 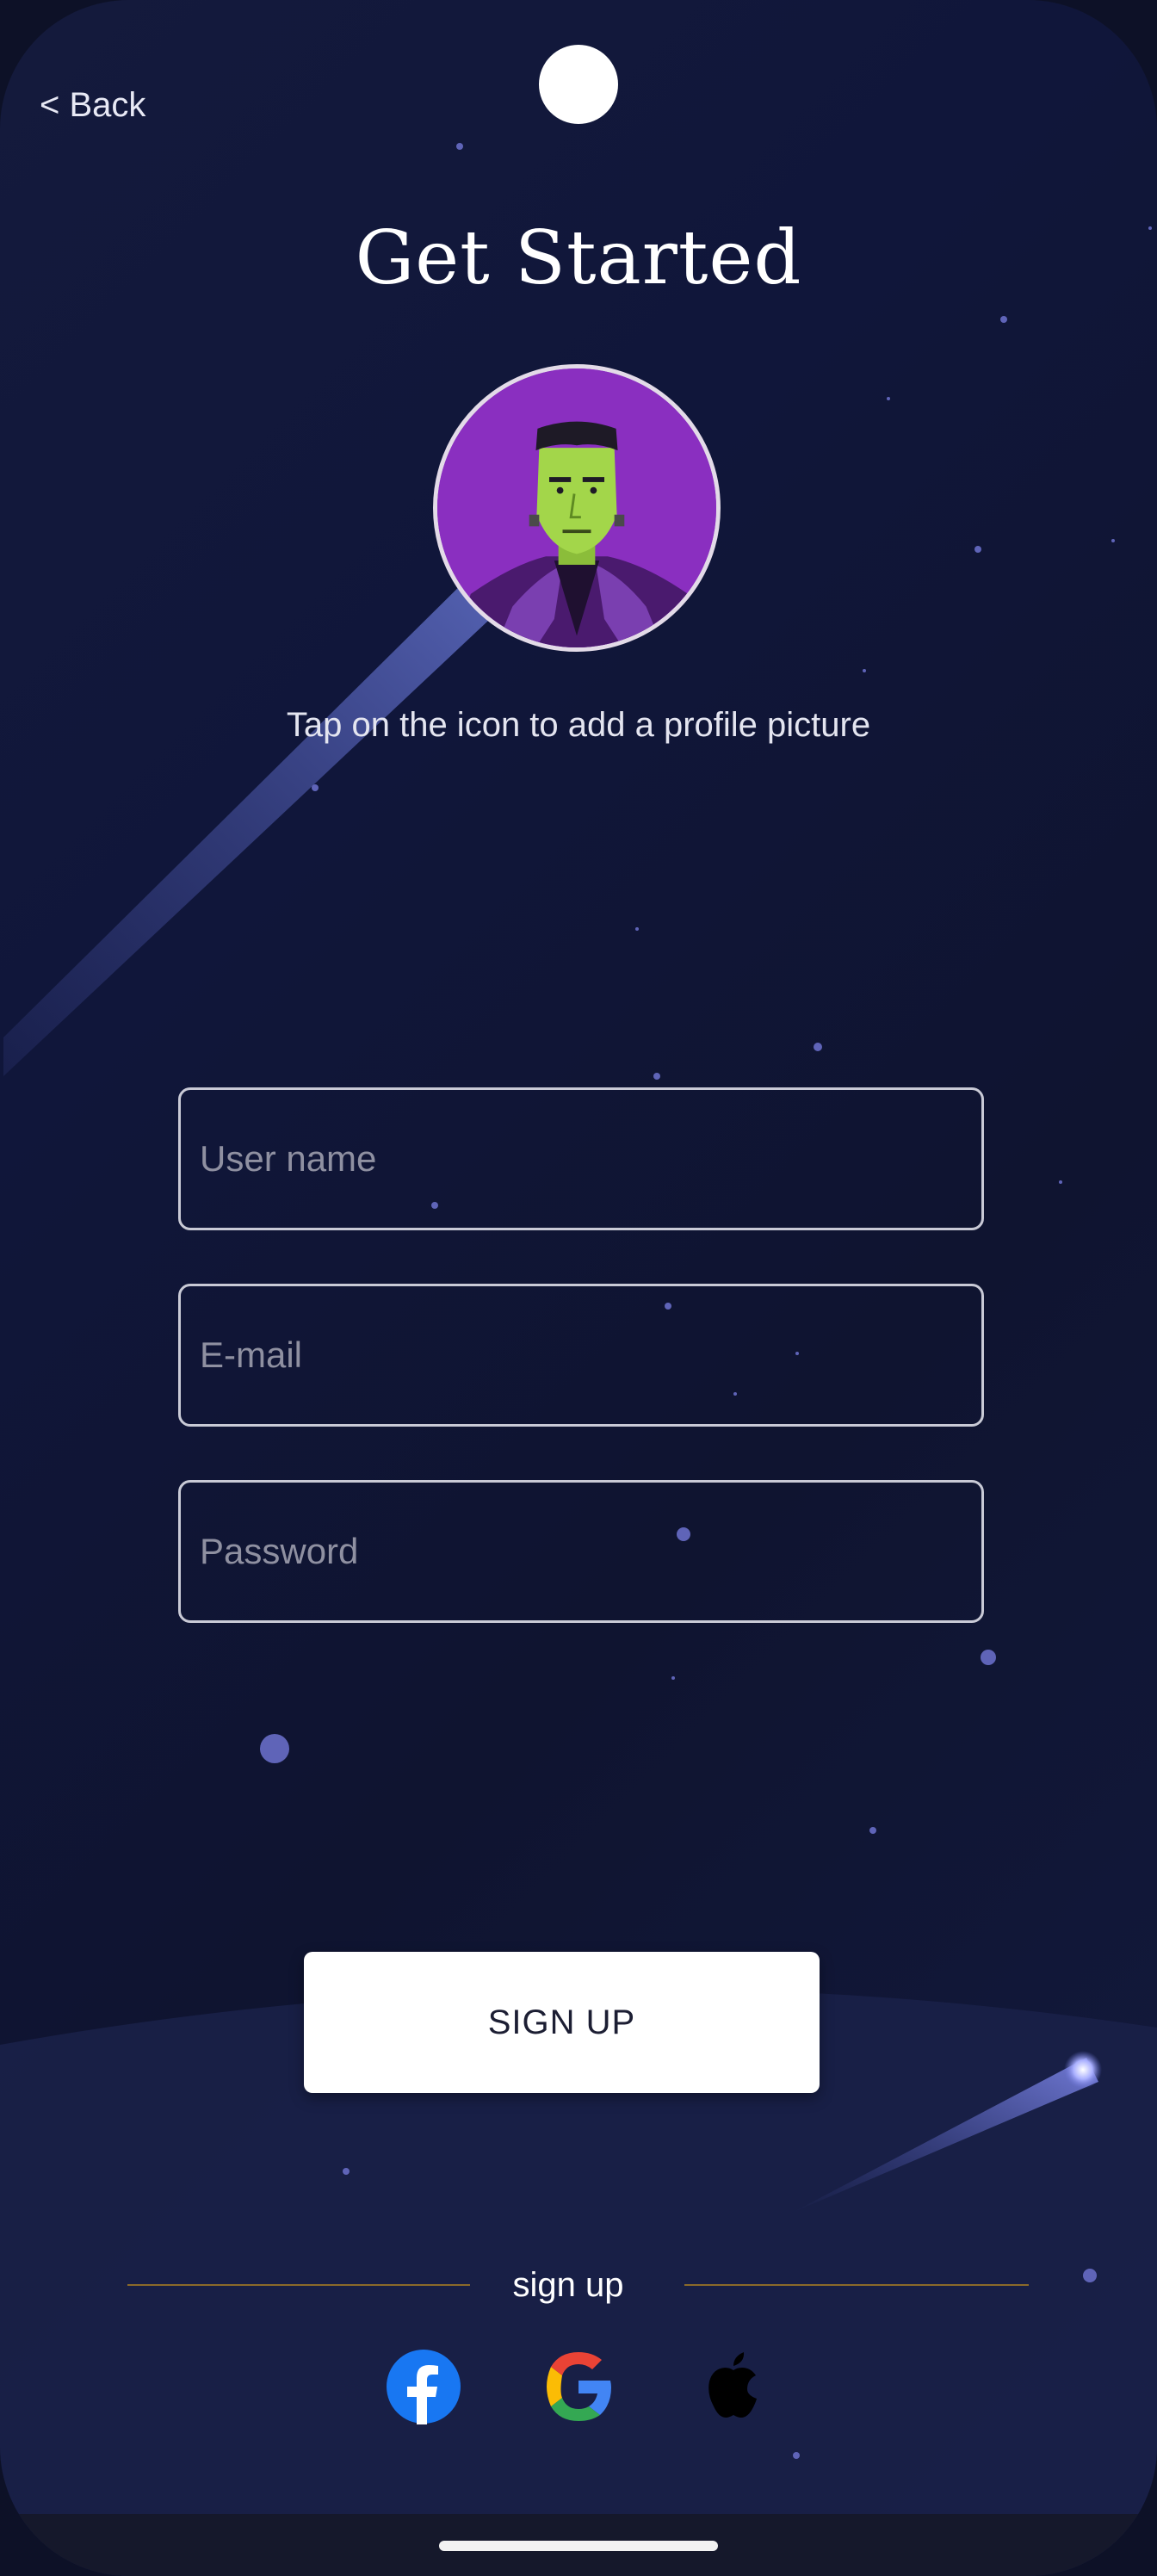 I want to click on google-icon, so click(x=579, y=2386).